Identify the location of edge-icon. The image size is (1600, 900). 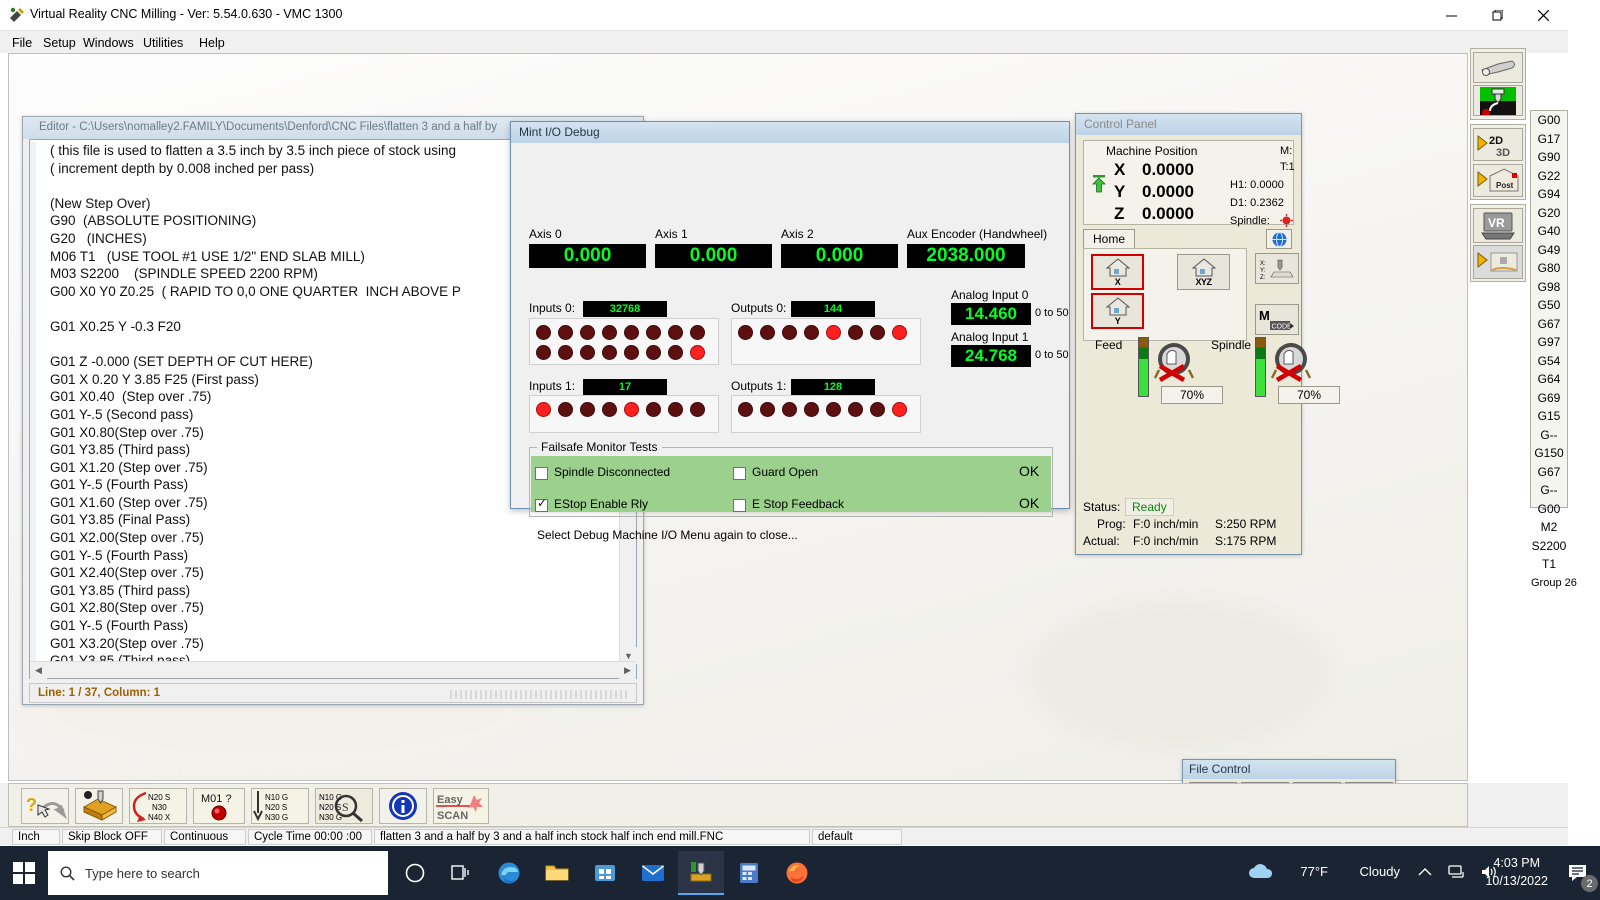
(509, 873).